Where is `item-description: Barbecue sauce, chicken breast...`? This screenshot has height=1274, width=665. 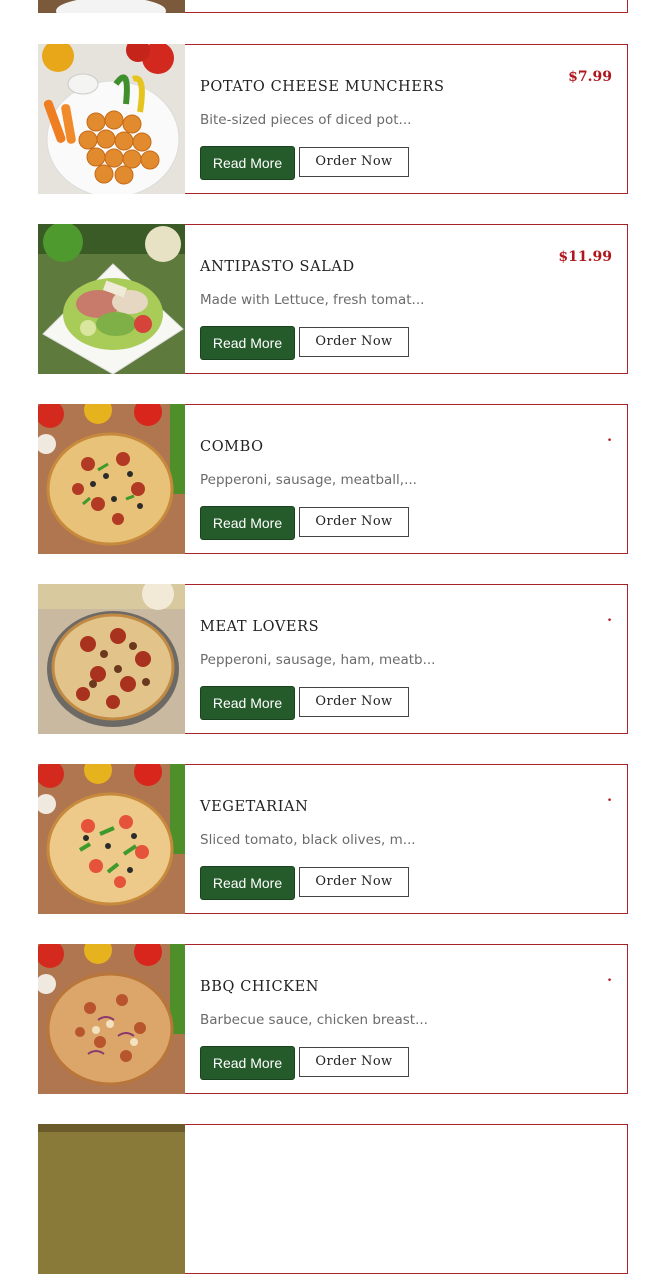 item-description: Barbecue sauce, chicken breast... is located at coordinates (314, 1020).